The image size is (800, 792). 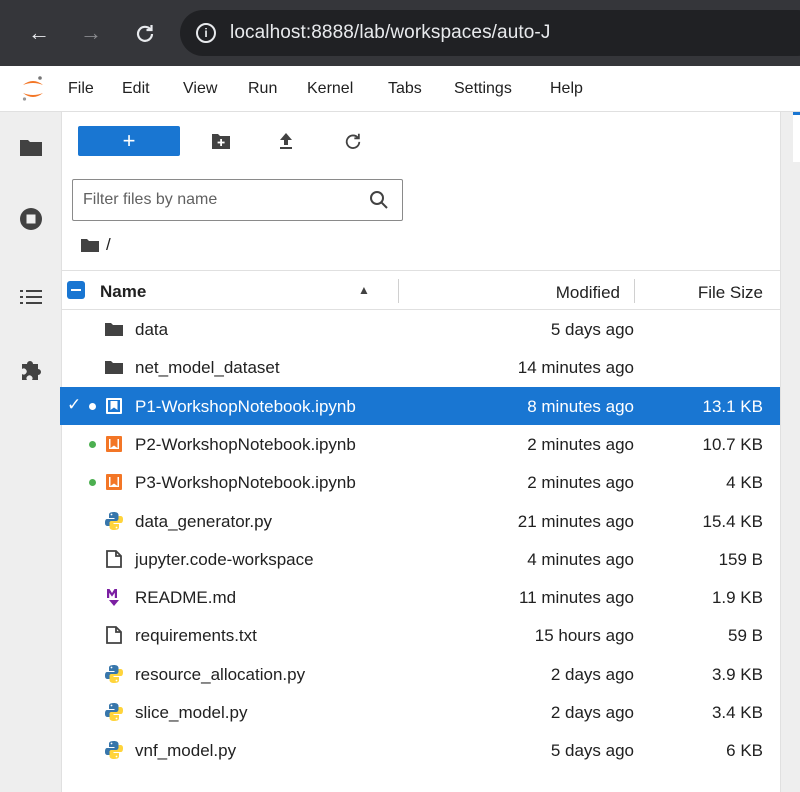 What do you see at coordinates (74, 404) in the screenshot?
I see `selected-check-icon: ✓` at bounding box center [74, 404].